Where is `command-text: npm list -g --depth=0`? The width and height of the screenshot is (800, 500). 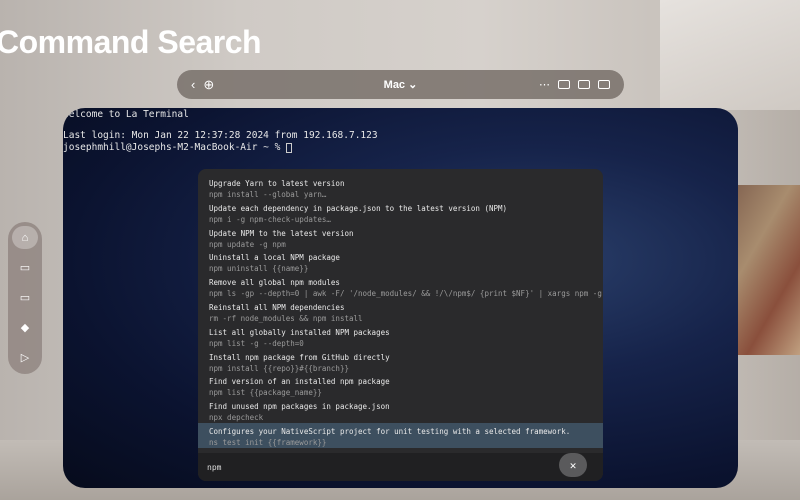 command-text: npm list -g --depth=0 is located at coordinates (256, 343).